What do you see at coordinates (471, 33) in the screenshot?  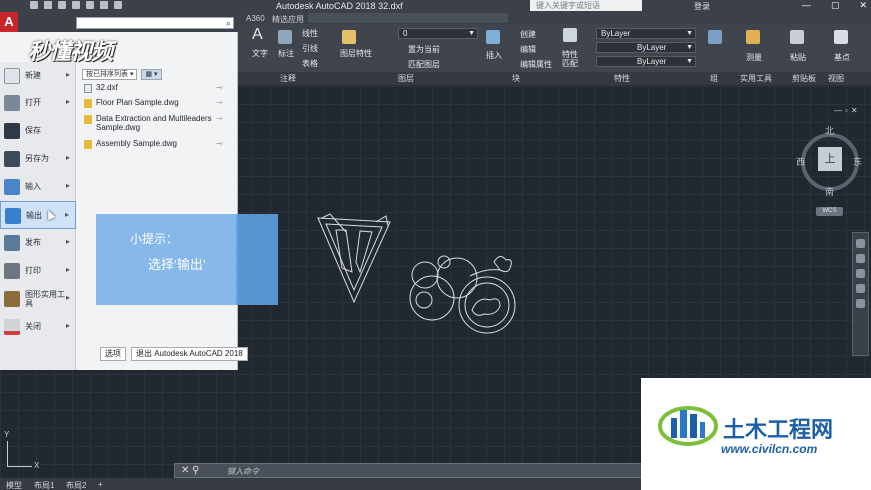 I see `chevron-down-icon: ▼` at bounding box center [471, 33].